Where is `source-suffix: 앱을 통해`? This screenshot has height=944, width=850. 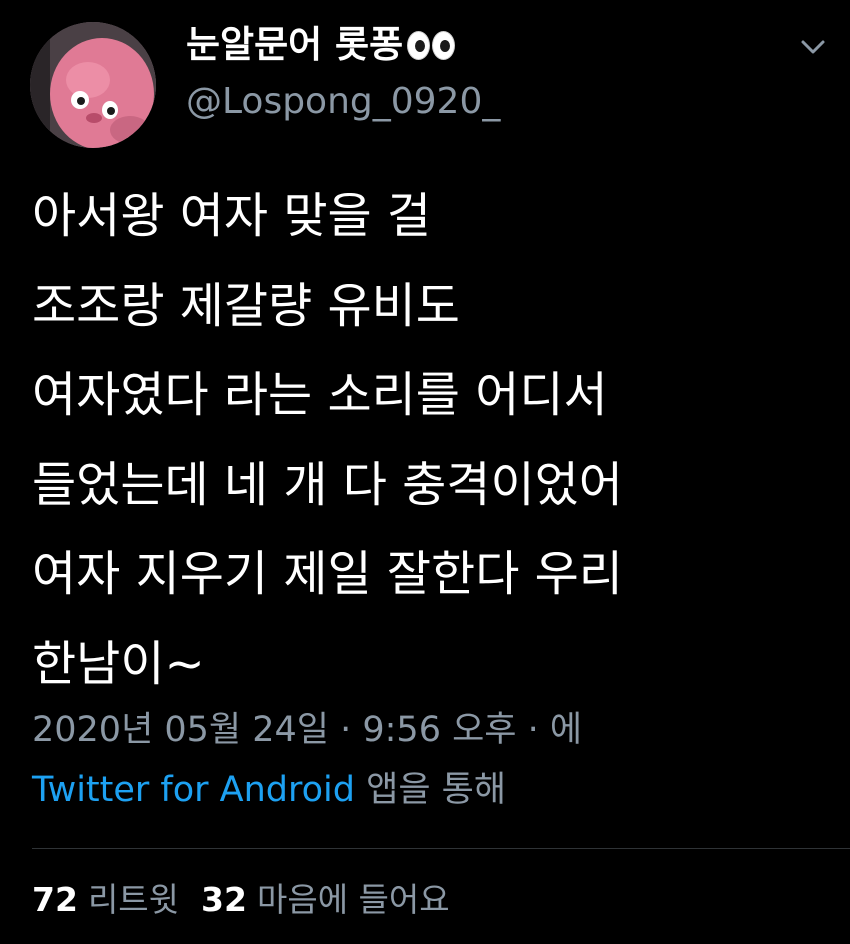 source-suffix: 앱을 통해 is located at coordinates (431, 790).